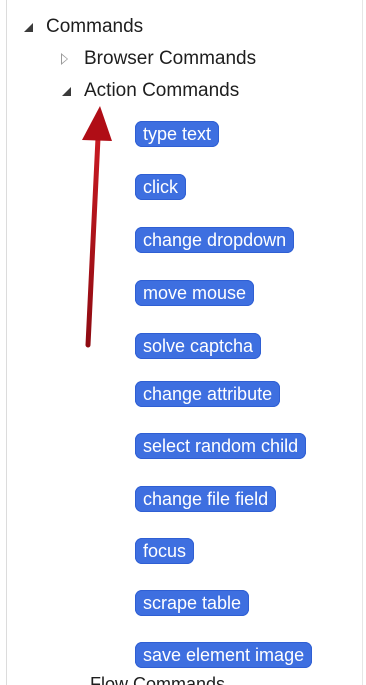  Describe the element at coordinates (97, 227) in the screenshot. I see `annotation-arrow-icon` at that location.